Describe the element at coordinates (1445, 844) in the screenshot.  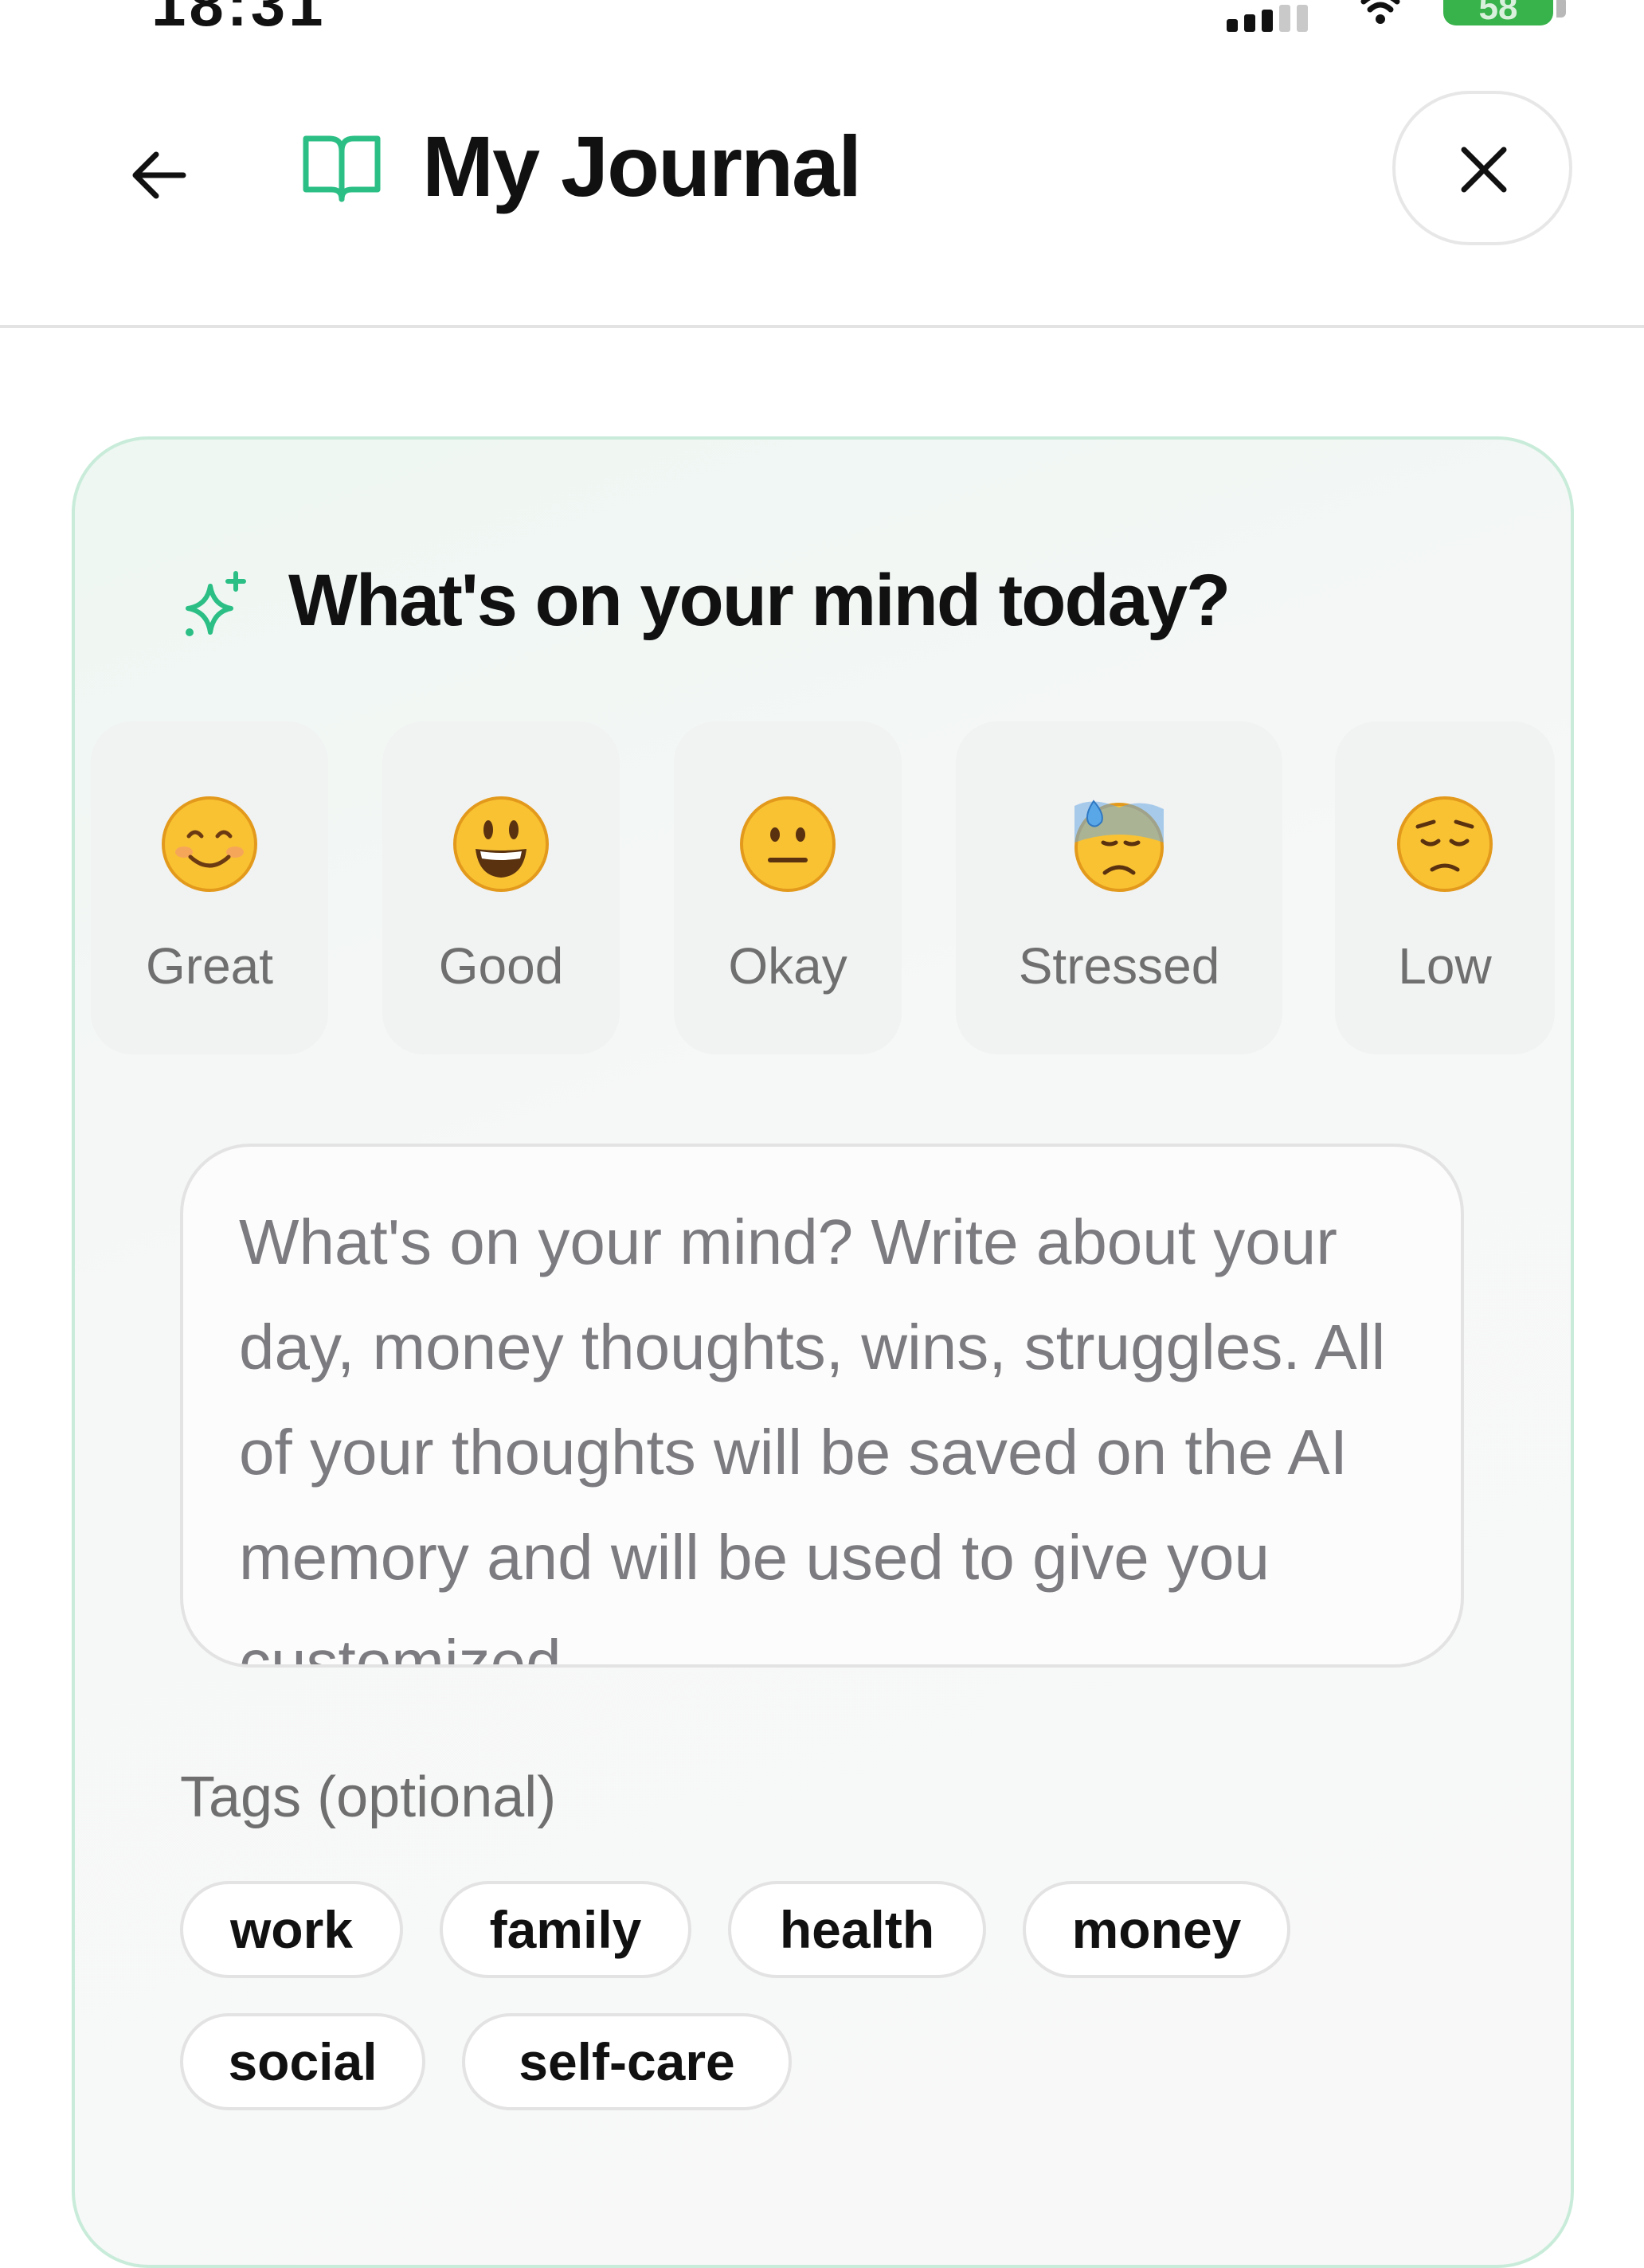
I see `pensive-face-icon` at that location.